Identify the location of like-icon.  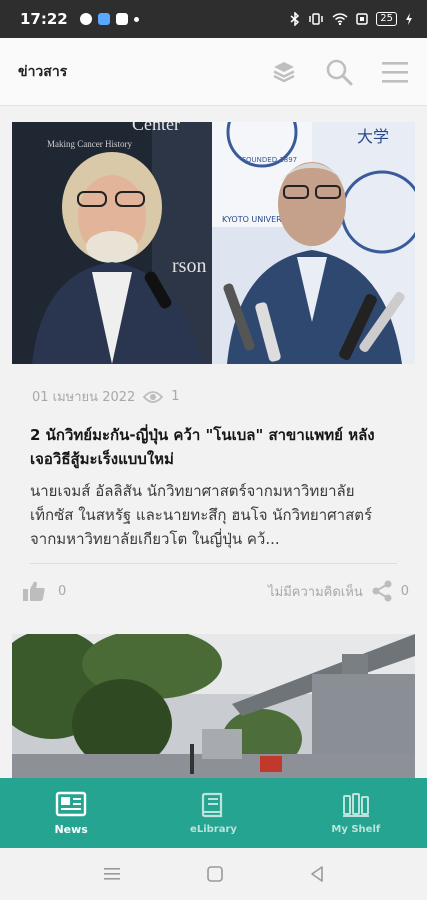
(34, 591).